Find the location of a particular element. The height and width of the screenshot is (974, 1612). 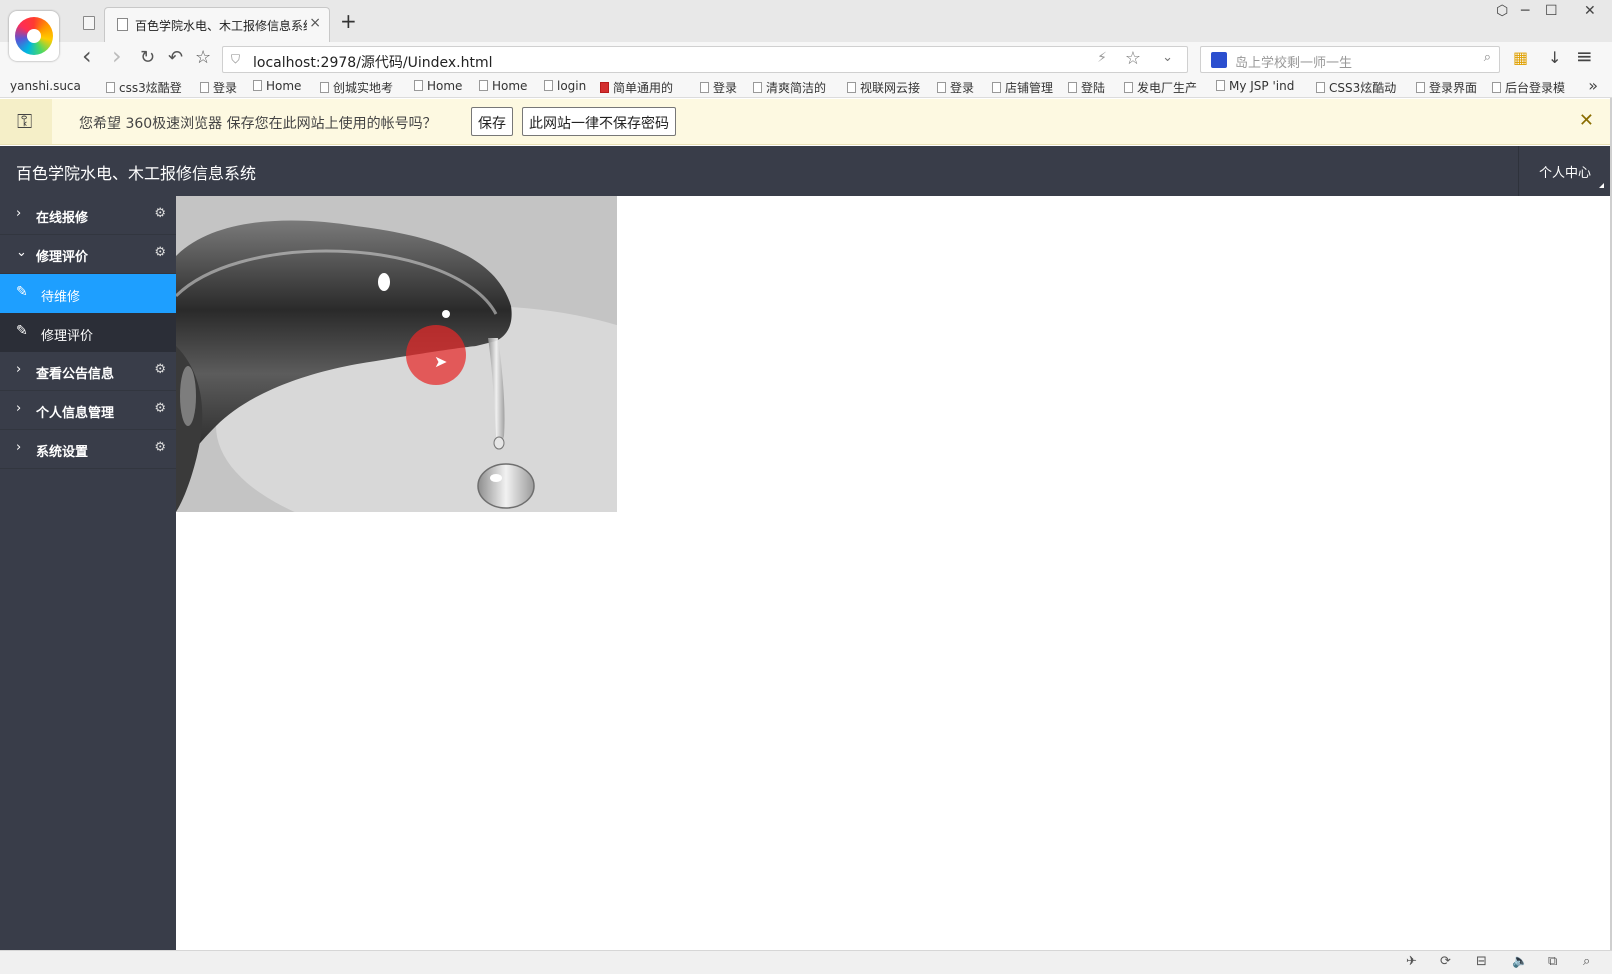

browser-status-bar: ✈ ⟳ ⊟ 🔈 ⧉ ⌕ is located at coordinates (806, 962).